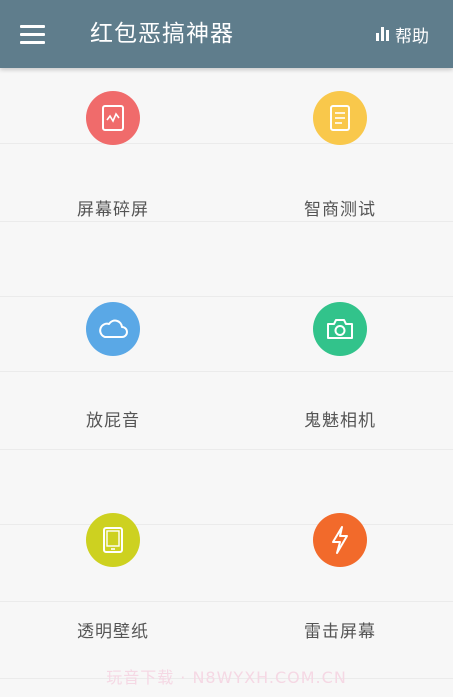 The height and width of the screenshot is (697, 453). What do you see at coordinates (162, 34) in the screenshot?
I see `app-title: 红包恶搞神器` at bounding box center [162, 34].